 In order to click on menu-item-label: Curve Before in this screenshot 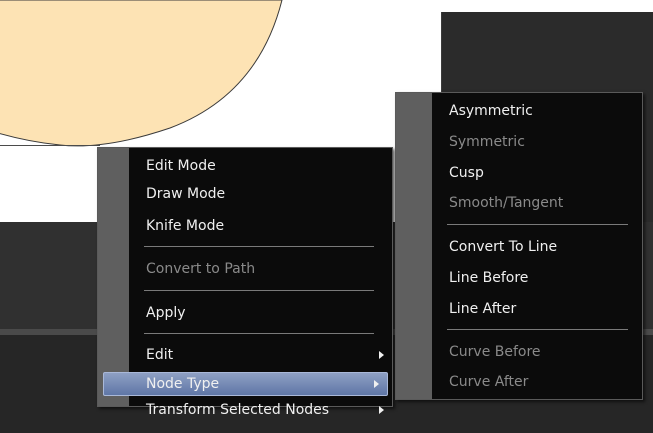, I will do `click(495, 352)`.